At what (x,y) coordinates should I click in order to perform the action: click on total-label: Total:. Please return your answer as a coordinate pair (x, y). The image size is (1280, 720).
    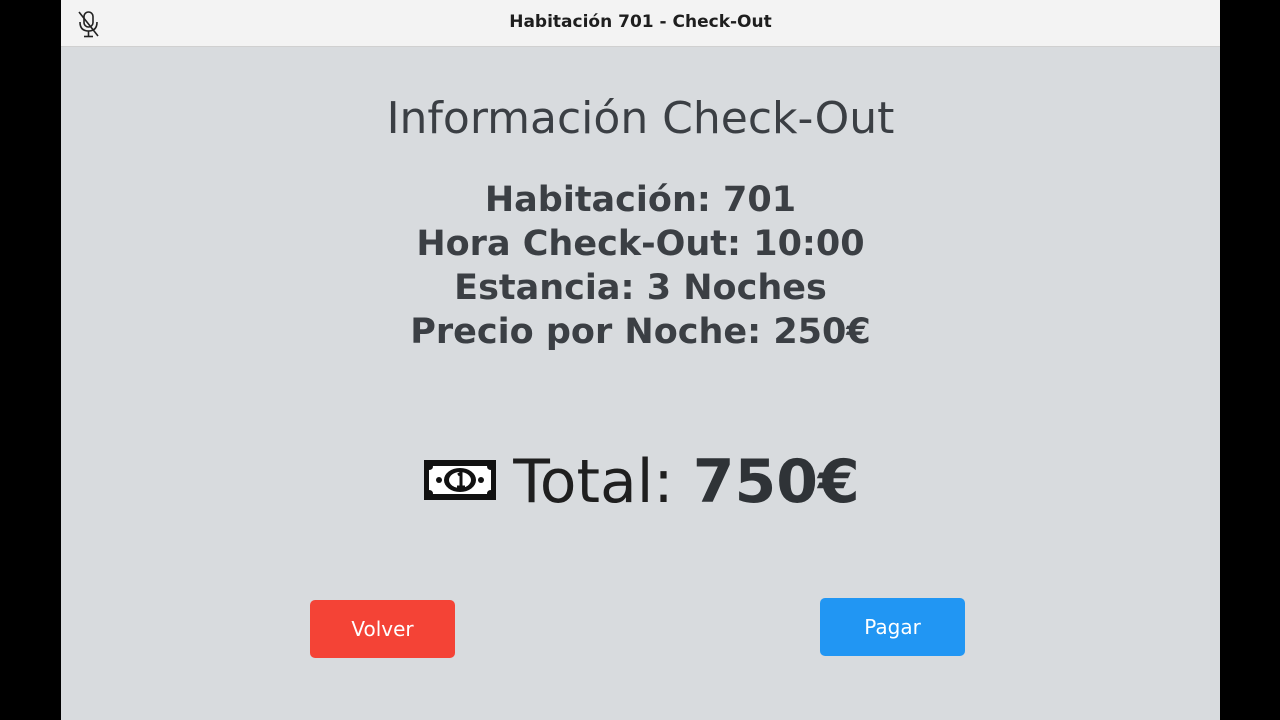
    Looking at the image, I should click on (603, 482).